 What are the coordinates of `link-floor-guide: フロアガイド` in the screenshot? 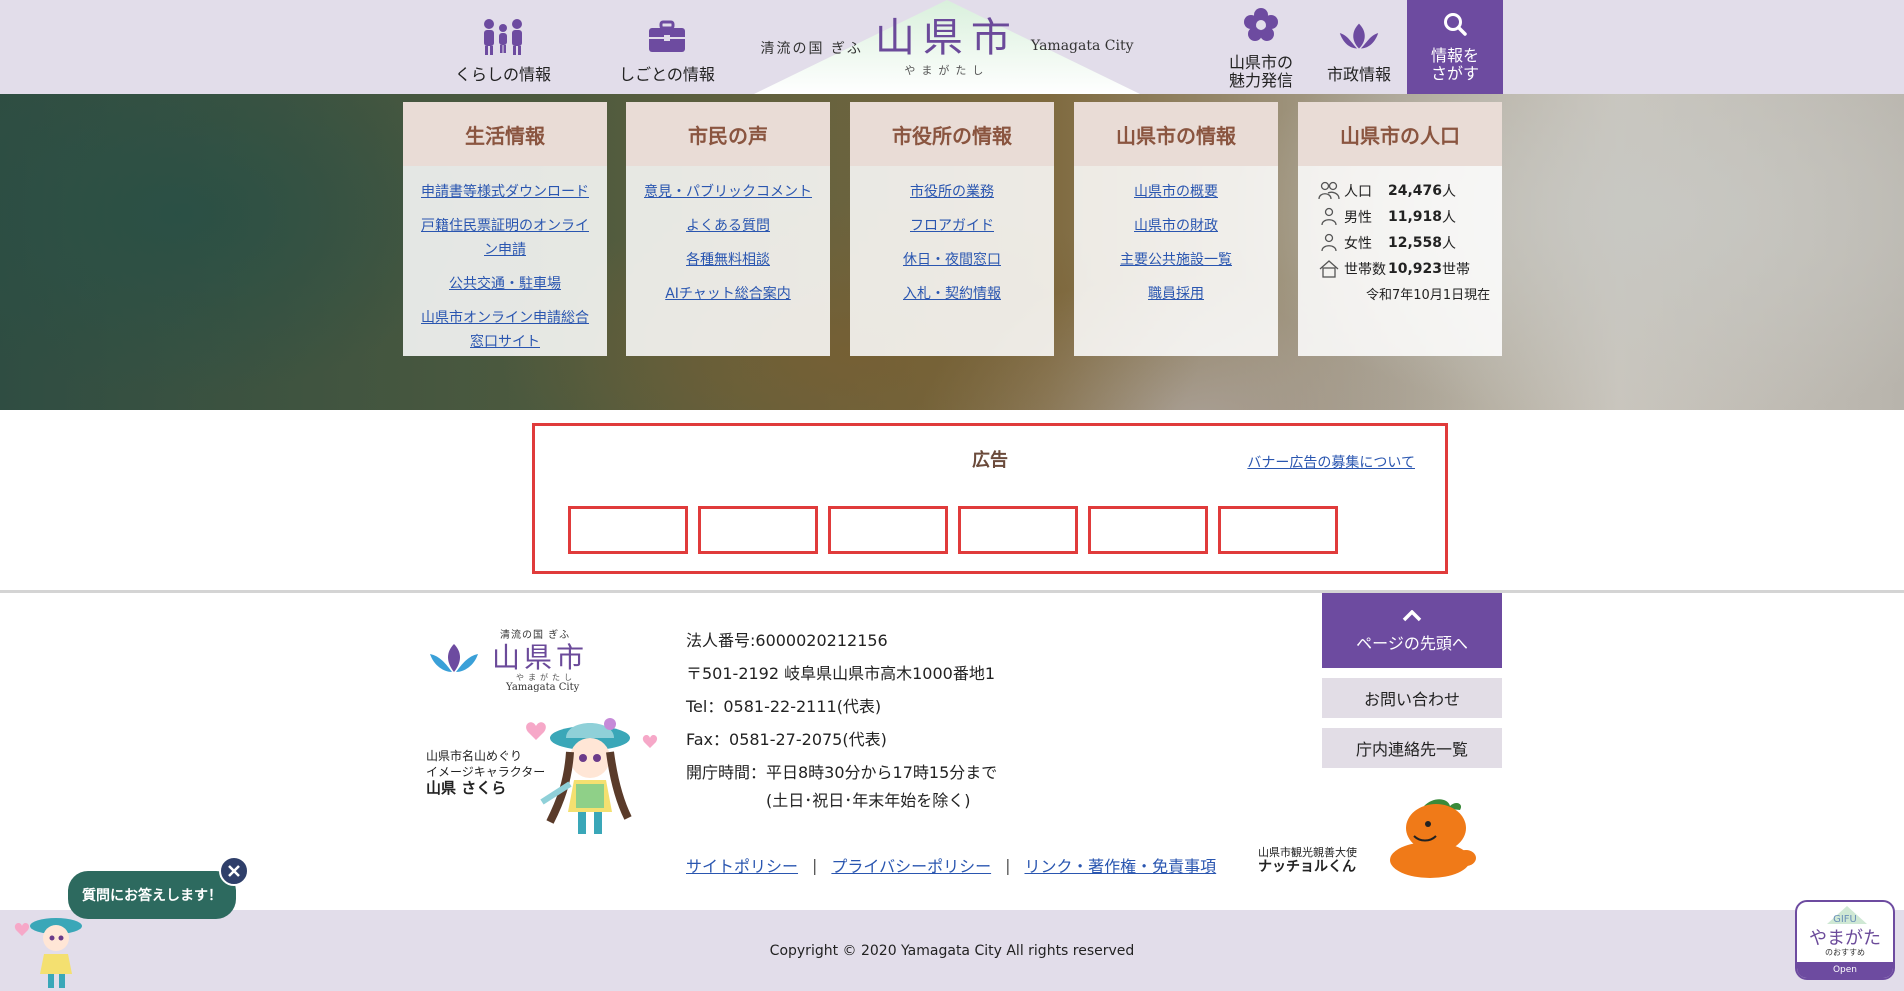 It's located at (952, 226).